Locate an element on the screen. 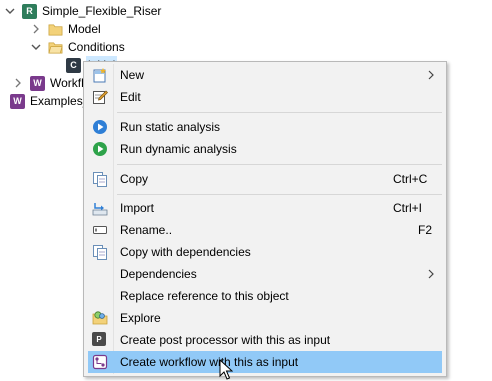 The height and width of the screenshot is (381, 492). menu-label-run-dynamic: Run dynamic analysis is located at coordinates (178, 149).